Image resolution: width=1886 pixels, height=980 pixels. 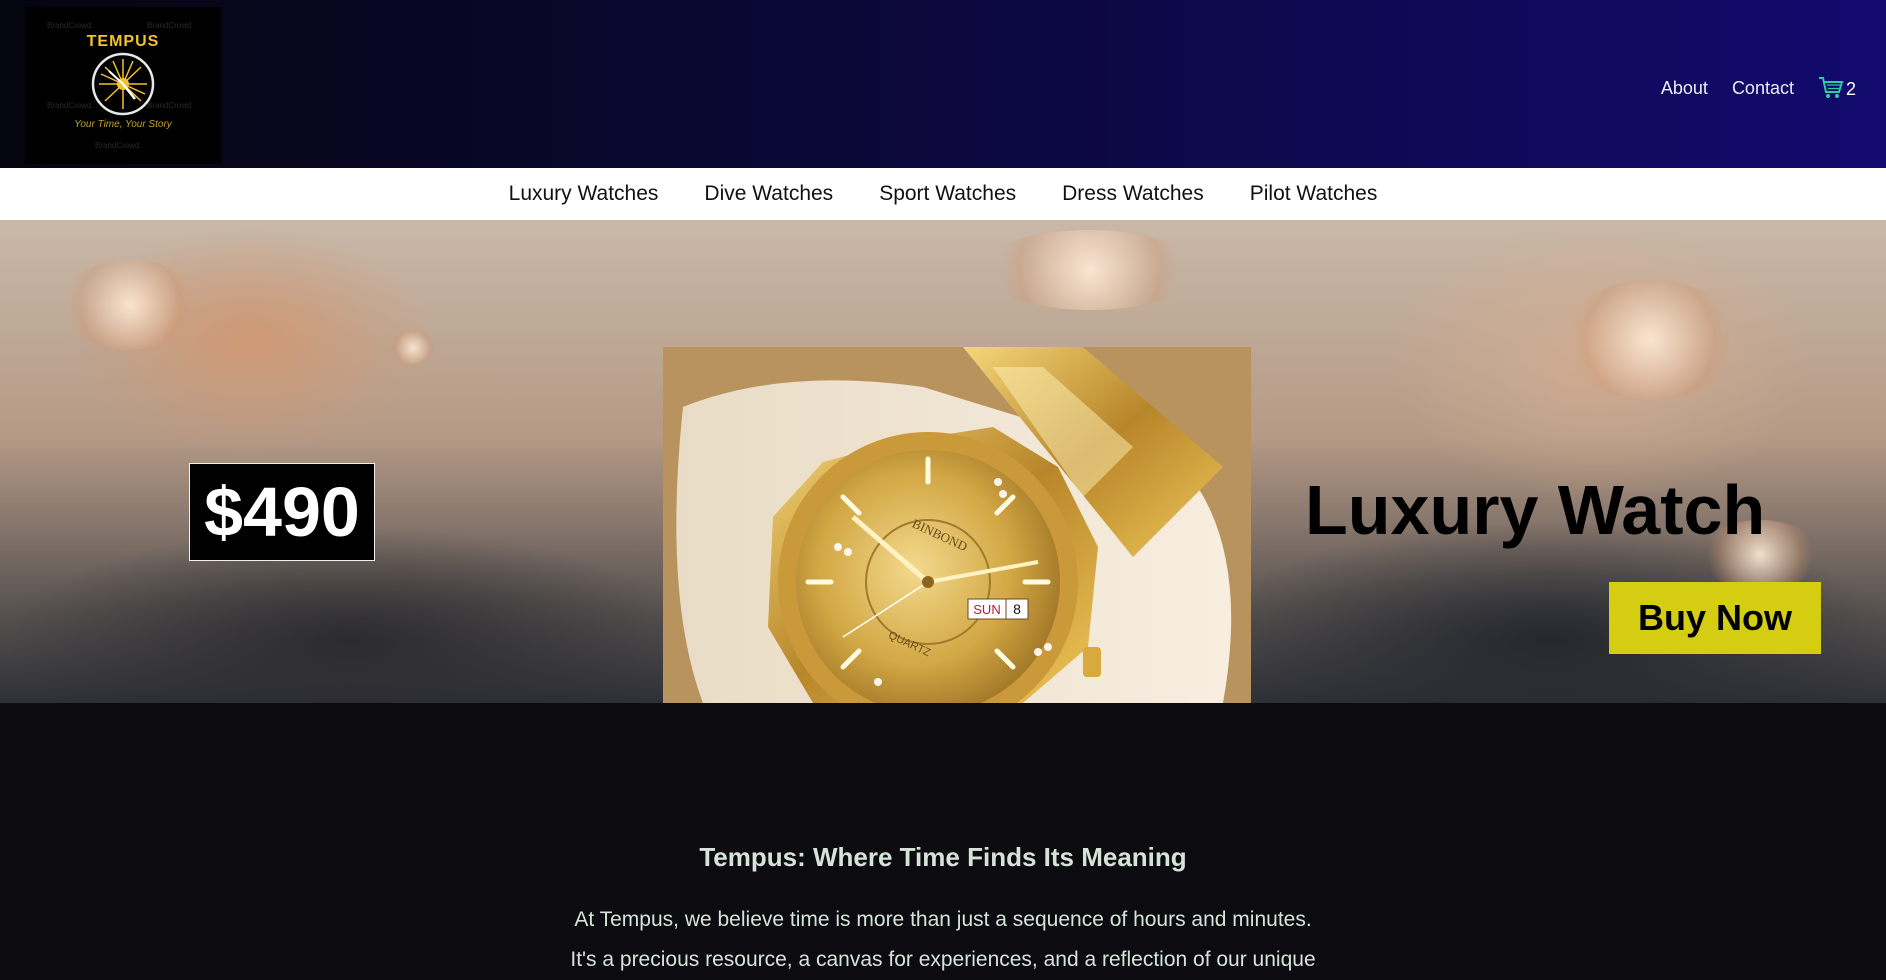 I want to click on price-value: $490, so click(x=282, y=512).